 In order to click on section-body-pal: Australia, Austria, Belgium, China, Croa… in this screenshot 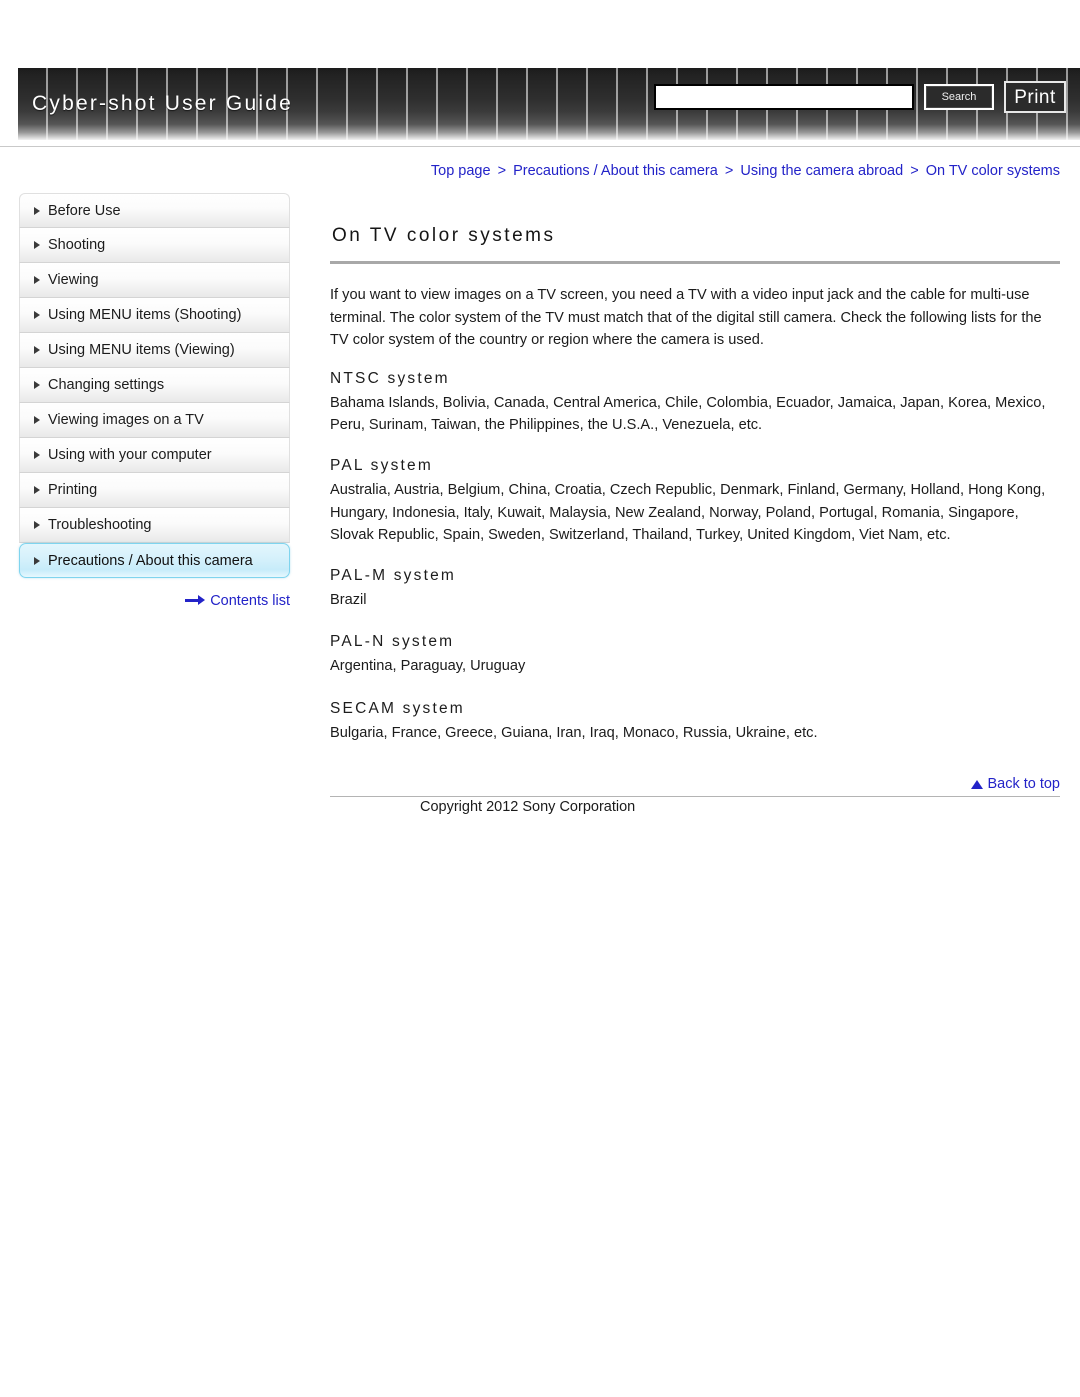, I will do `click(688, 513)`.